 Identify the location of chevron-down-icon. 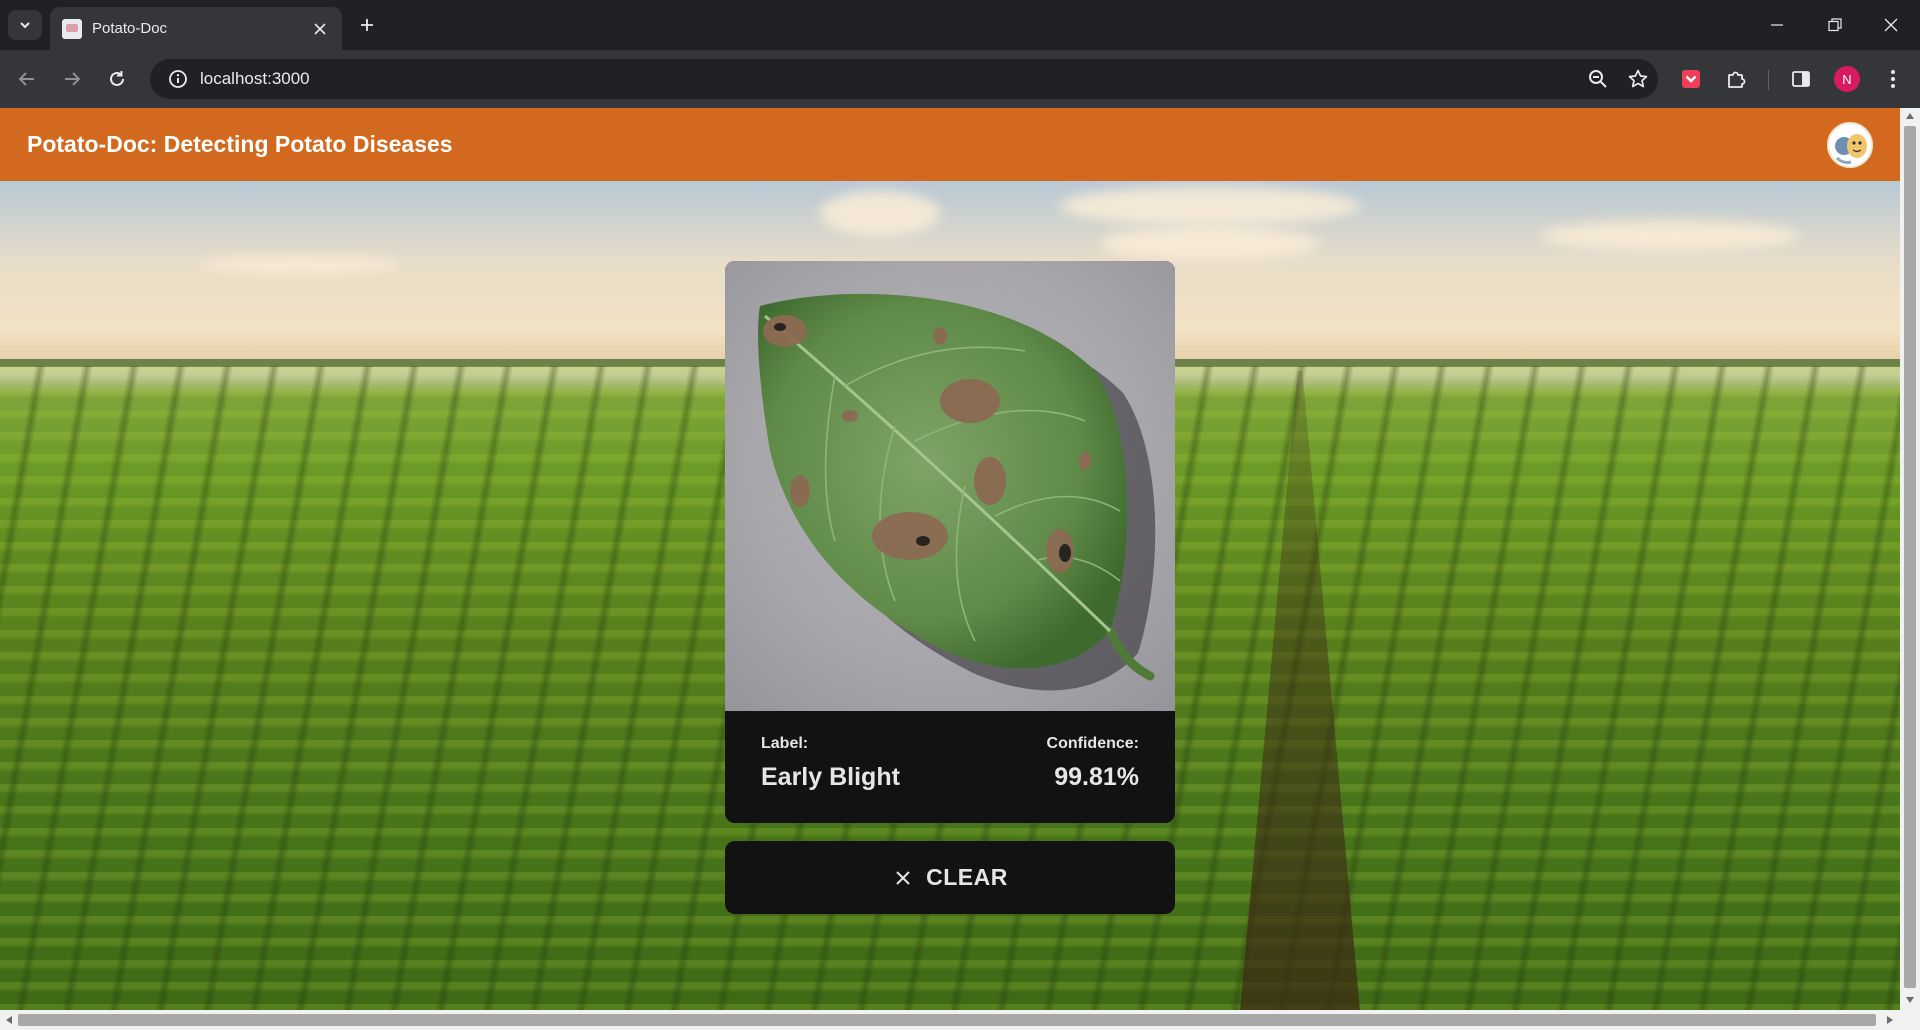
(25, 25).